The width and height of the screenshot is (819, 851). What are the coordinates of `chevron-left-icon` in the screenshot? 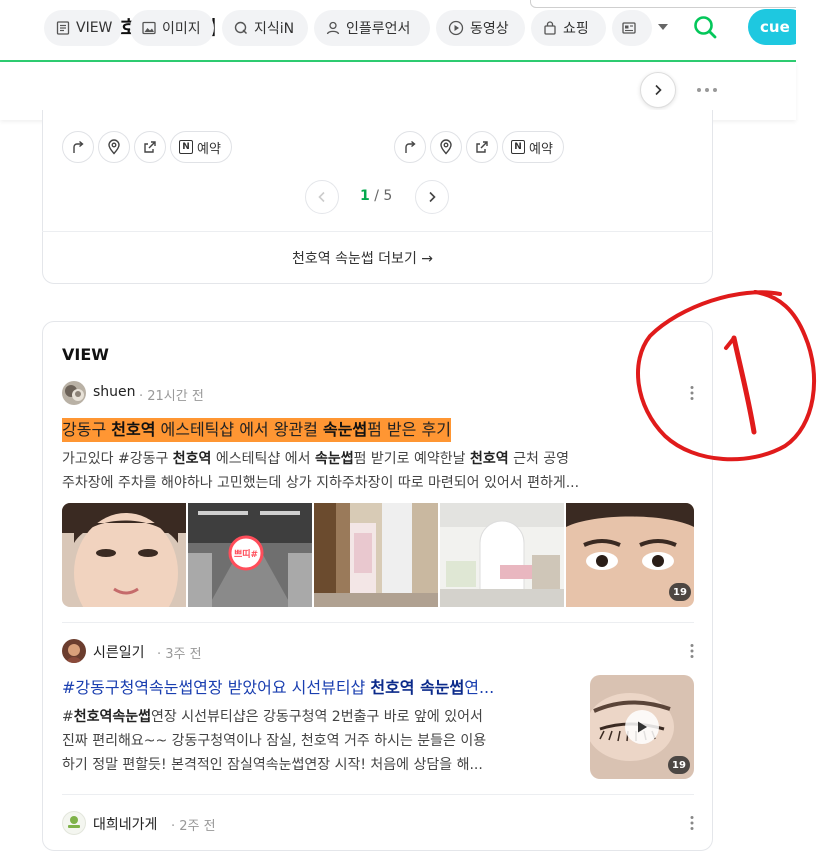 It's located at (321, 197).